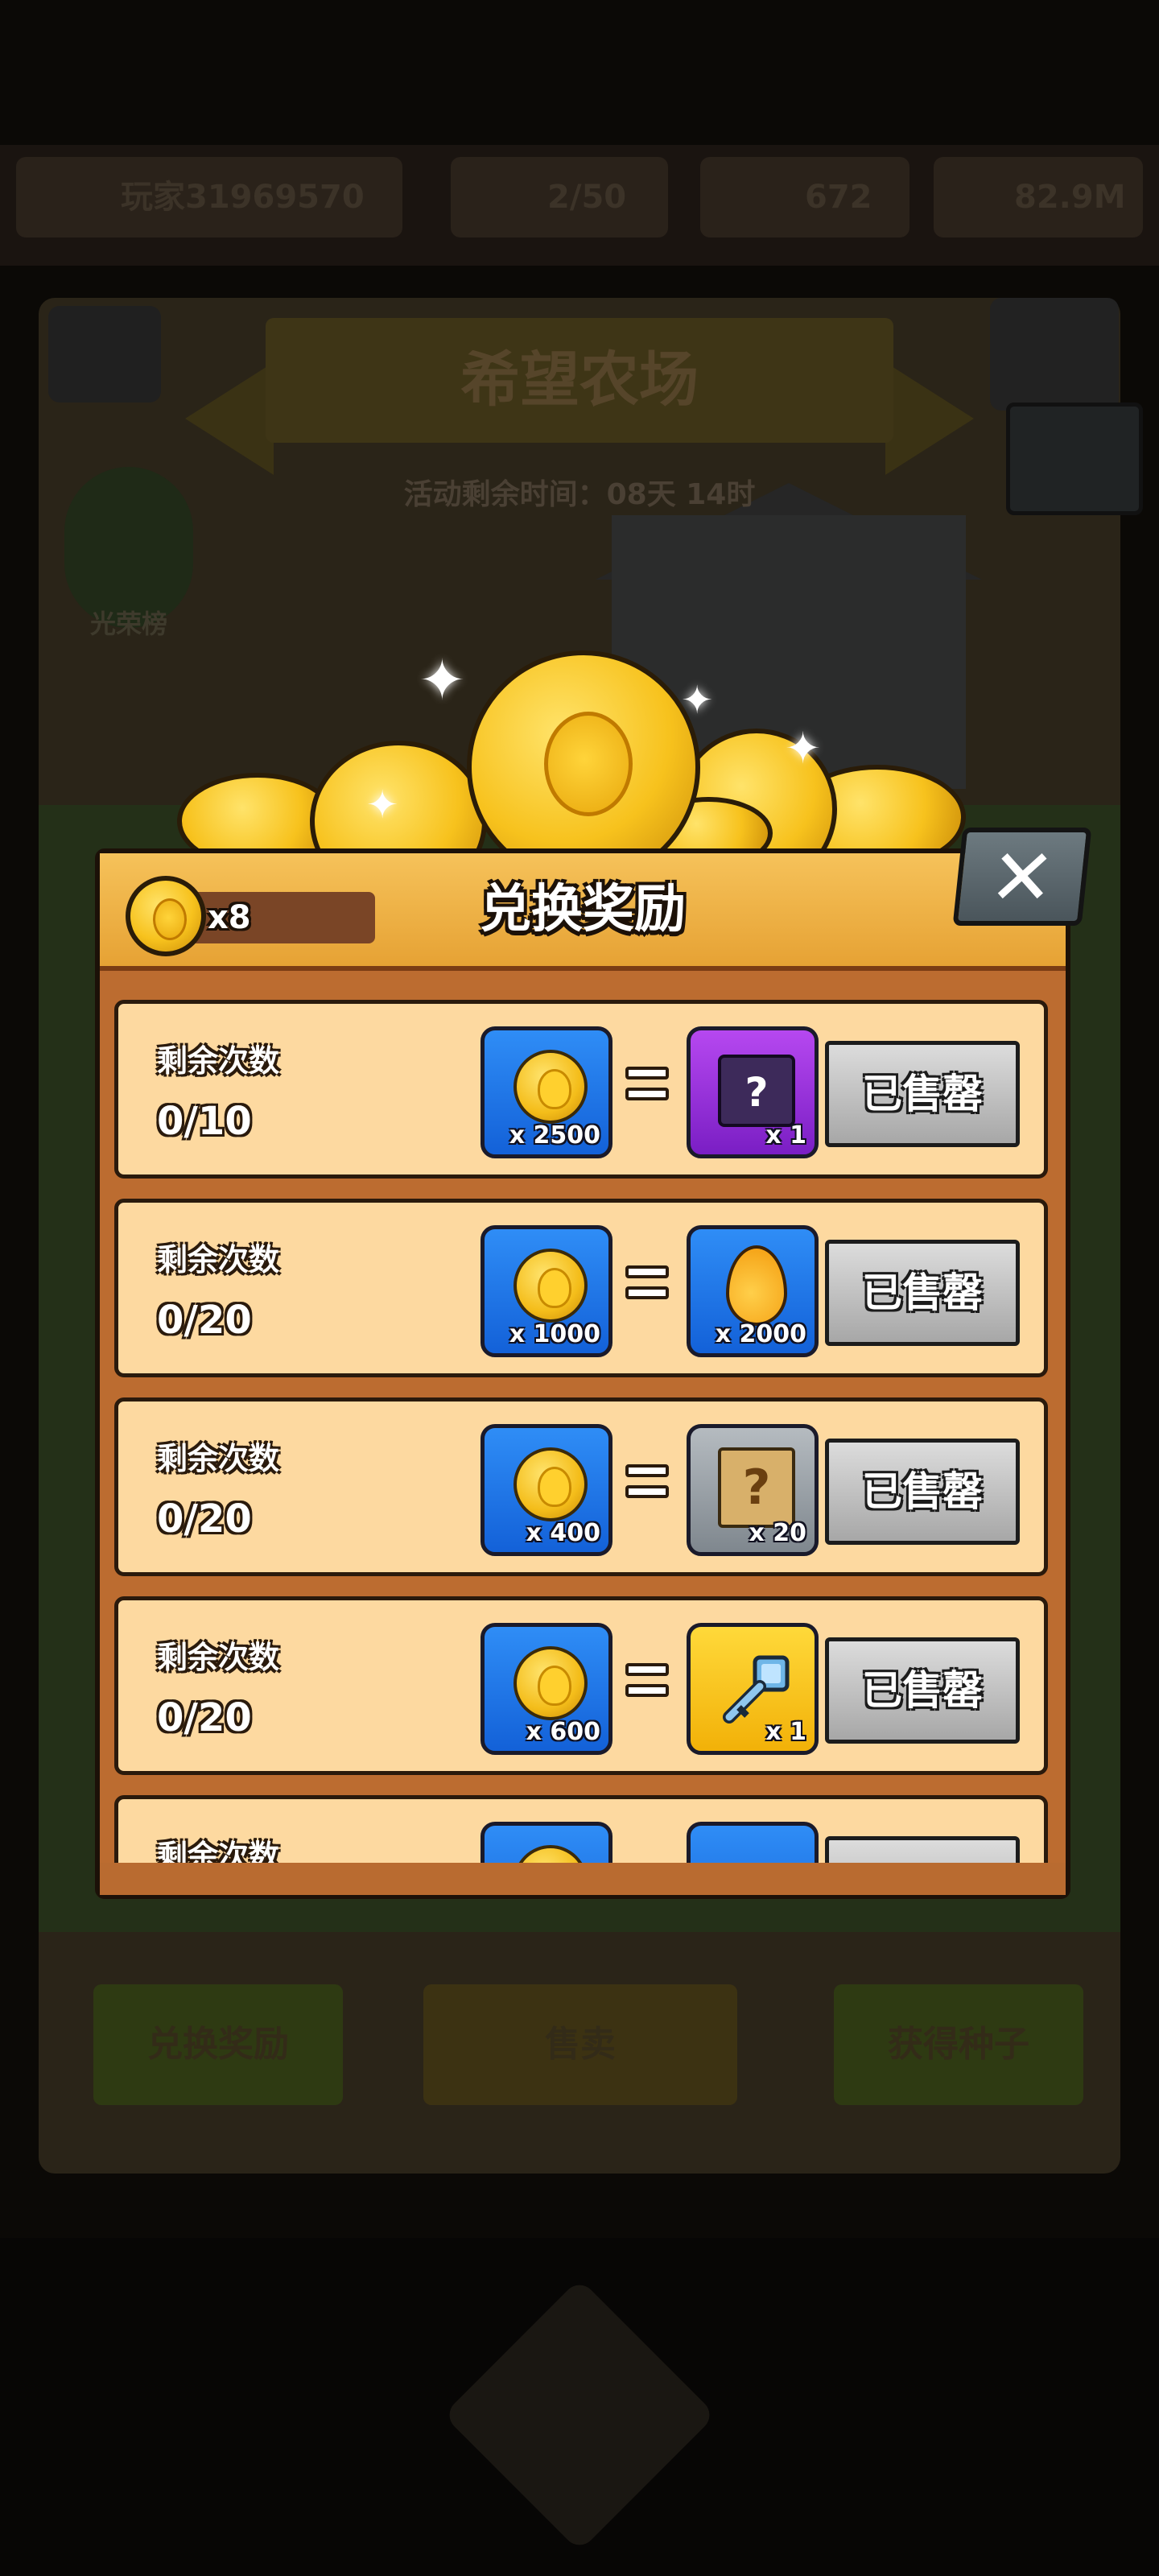 The image size is (1159, 2576). What do you see at coordinates (756, 1091) in the screenshot?
I see `mystery-chest-icon: ?` at bounding box center [756, 1091].